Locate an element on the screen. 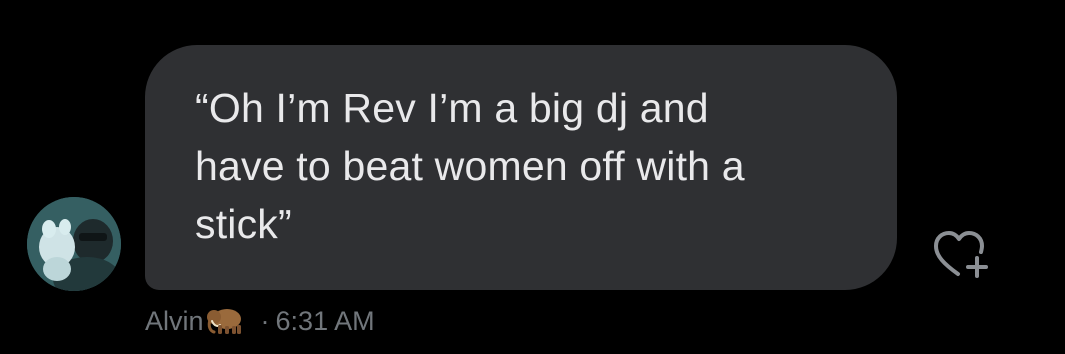 The image size is (1065, 354). heart-plus-icon is located at coordinates (961, 254).